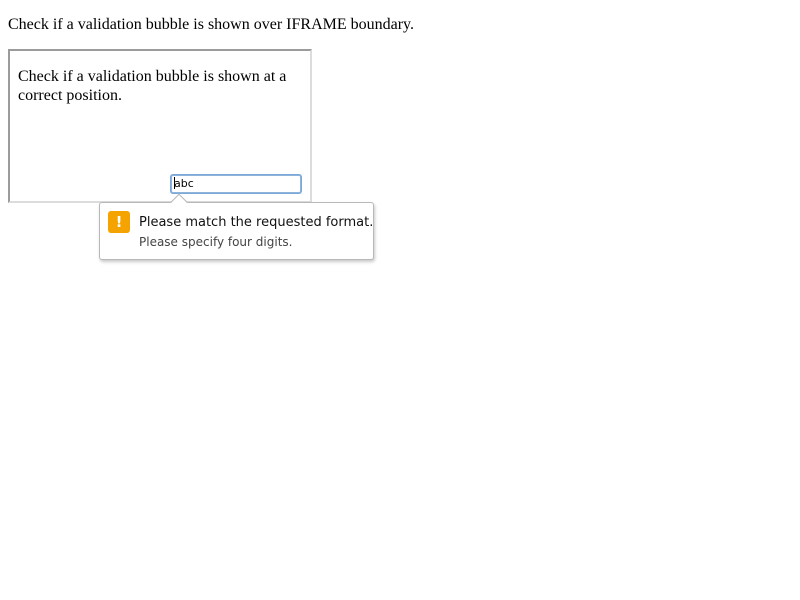 The image size is (800, 600). What do you see at coordinates (119, 222) in the screenshot?
I see `warning-icon: !` at bounding box center [119, 222].